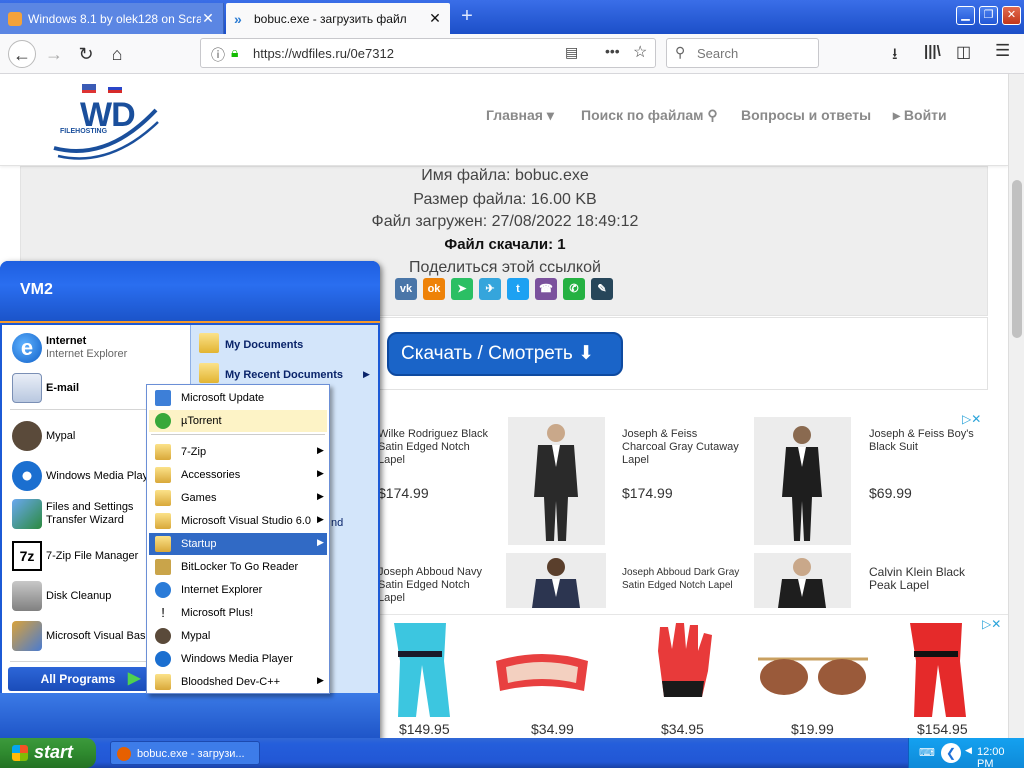 This screenshot has width=1024, height=770. Describe the element at coordinates (932, 51) in the screenshot. I see `library-icon: |||\` at that location.